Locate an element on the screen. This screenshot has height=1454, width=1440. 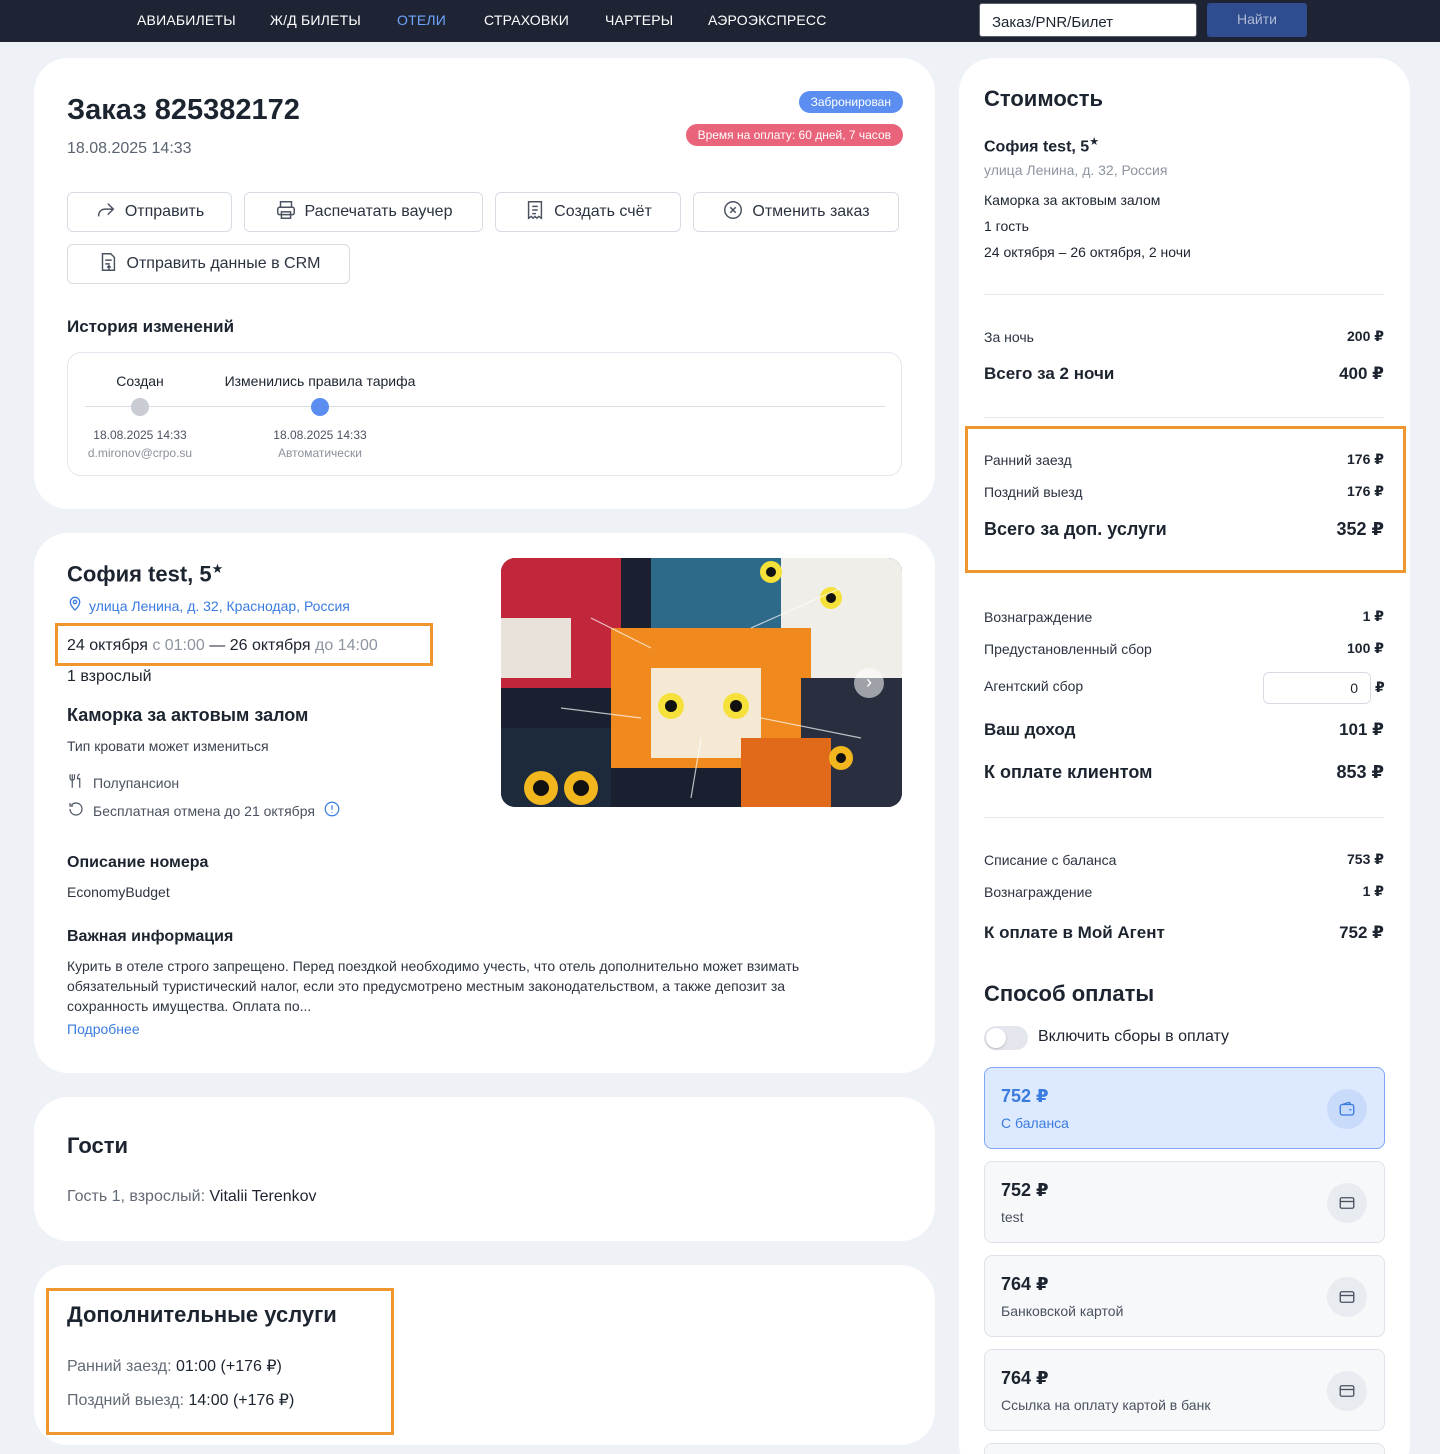
reward2-label: Вознаграждение is located at coordinates (1038, 891).